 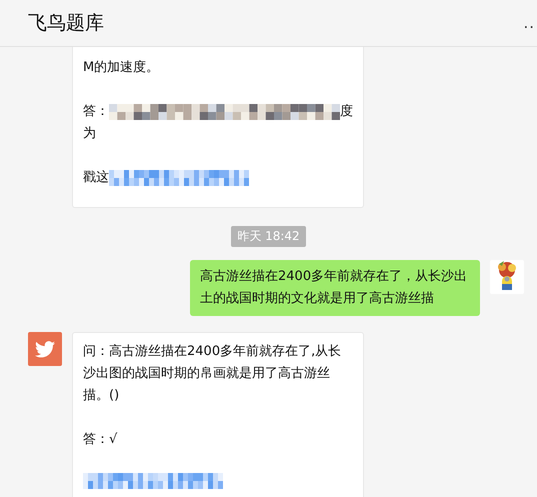 What do you see at coordinates (66, 23) in the screenshot?
I see `chat-title: 飞鸟题库` at bounding box center [66, 23].